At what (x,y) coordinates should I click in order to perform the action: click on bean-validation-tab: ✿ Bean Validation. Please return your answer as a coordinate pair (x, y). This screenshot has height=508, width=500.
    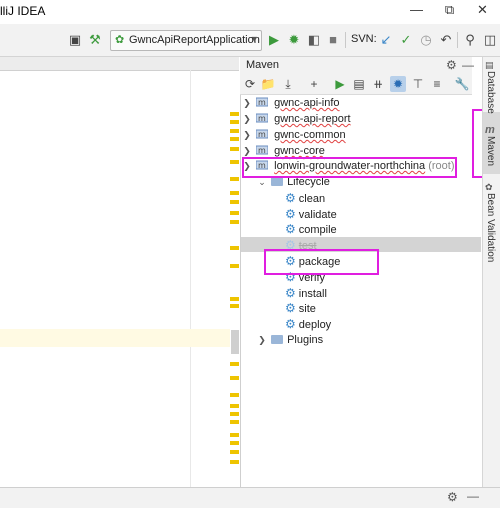
    Looking at the image, I should click on (490, 222).